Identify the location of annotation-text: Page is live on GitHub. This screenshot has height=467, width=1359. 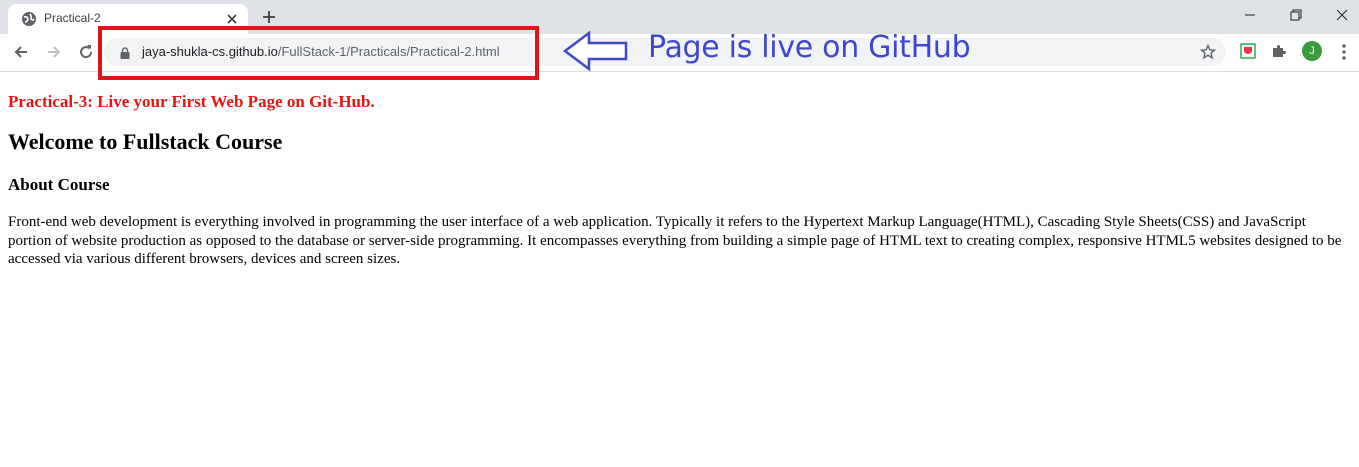
(809, 47).